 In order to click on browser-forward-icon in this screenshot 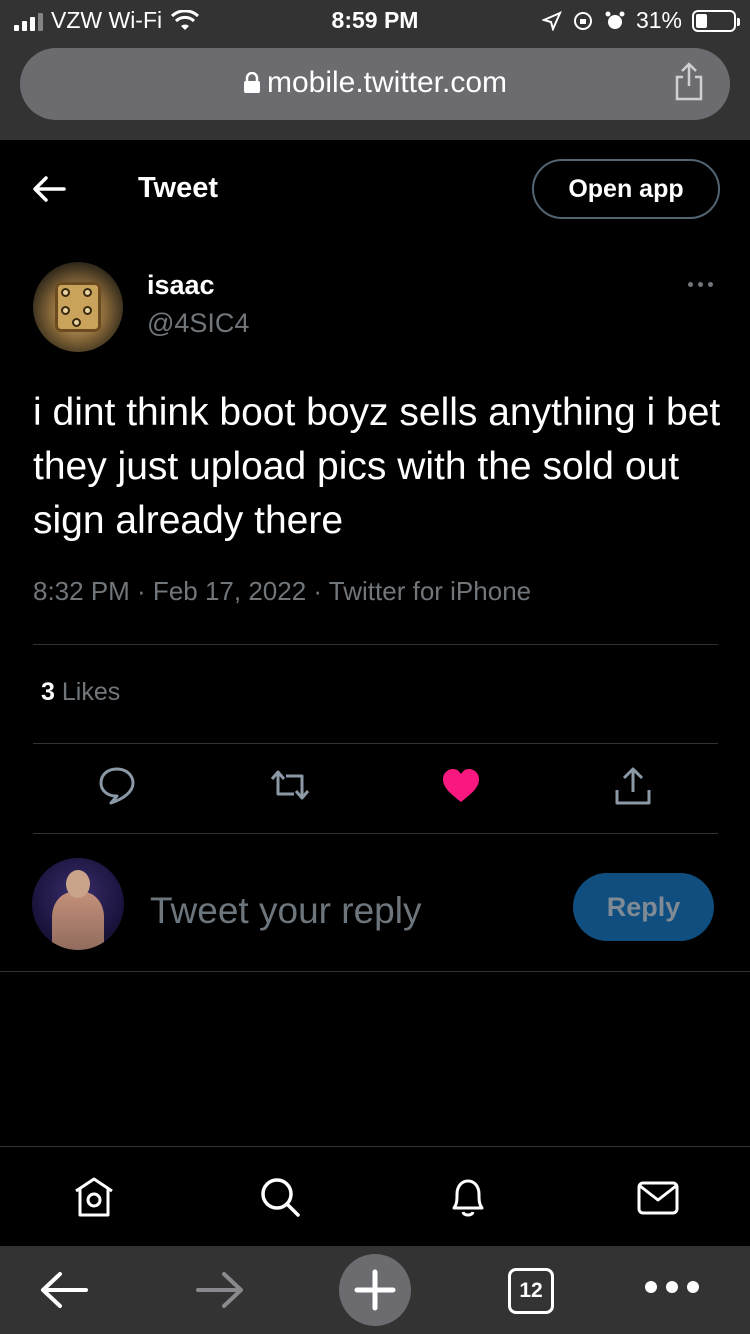, I will do `click(220, 1290)`.